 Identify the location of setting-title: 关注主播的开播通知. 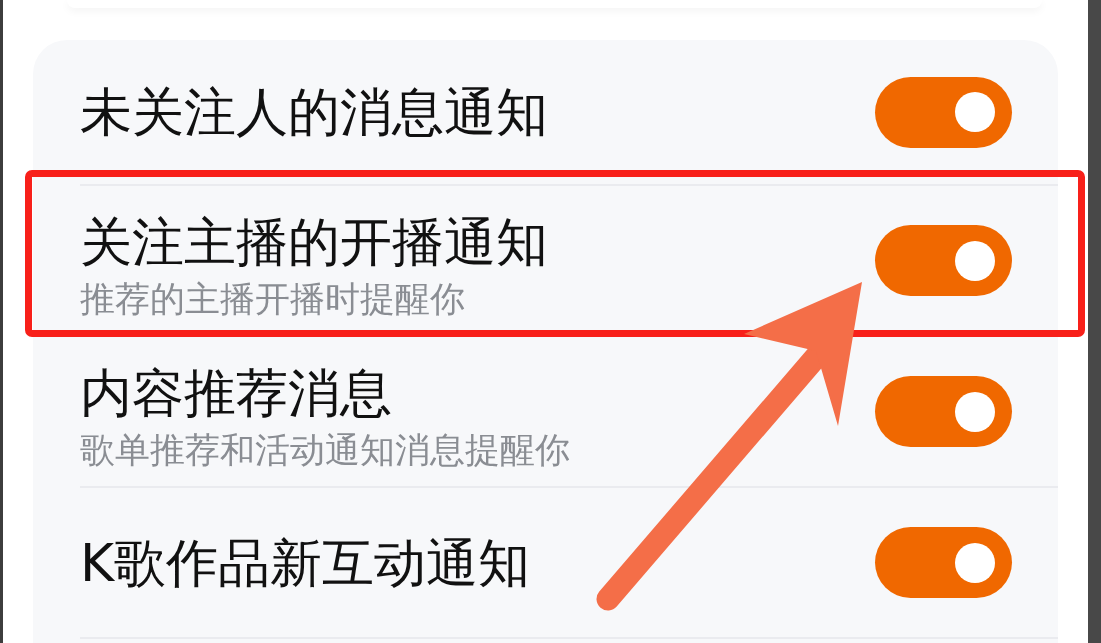
(314, 241).